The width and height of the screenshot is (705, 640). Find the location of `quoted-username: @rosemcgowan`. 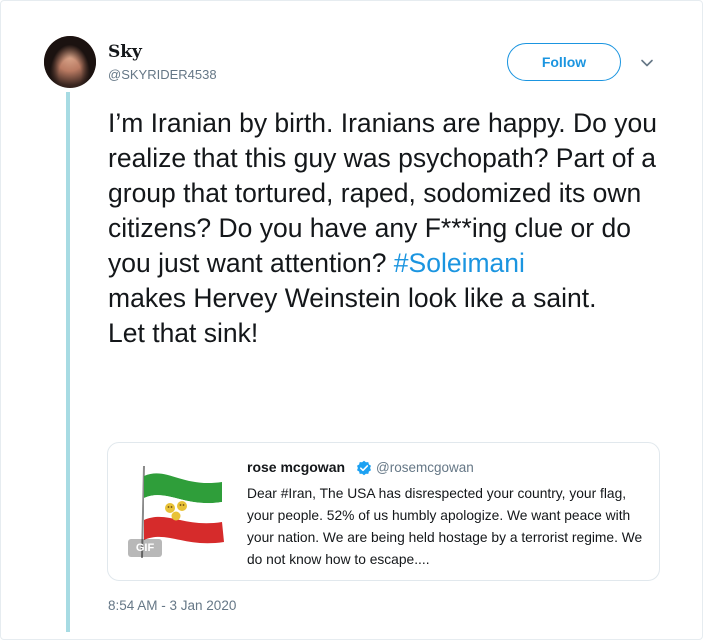

quoted-username: @rosemcgowan is located at coordinates (425, 467).